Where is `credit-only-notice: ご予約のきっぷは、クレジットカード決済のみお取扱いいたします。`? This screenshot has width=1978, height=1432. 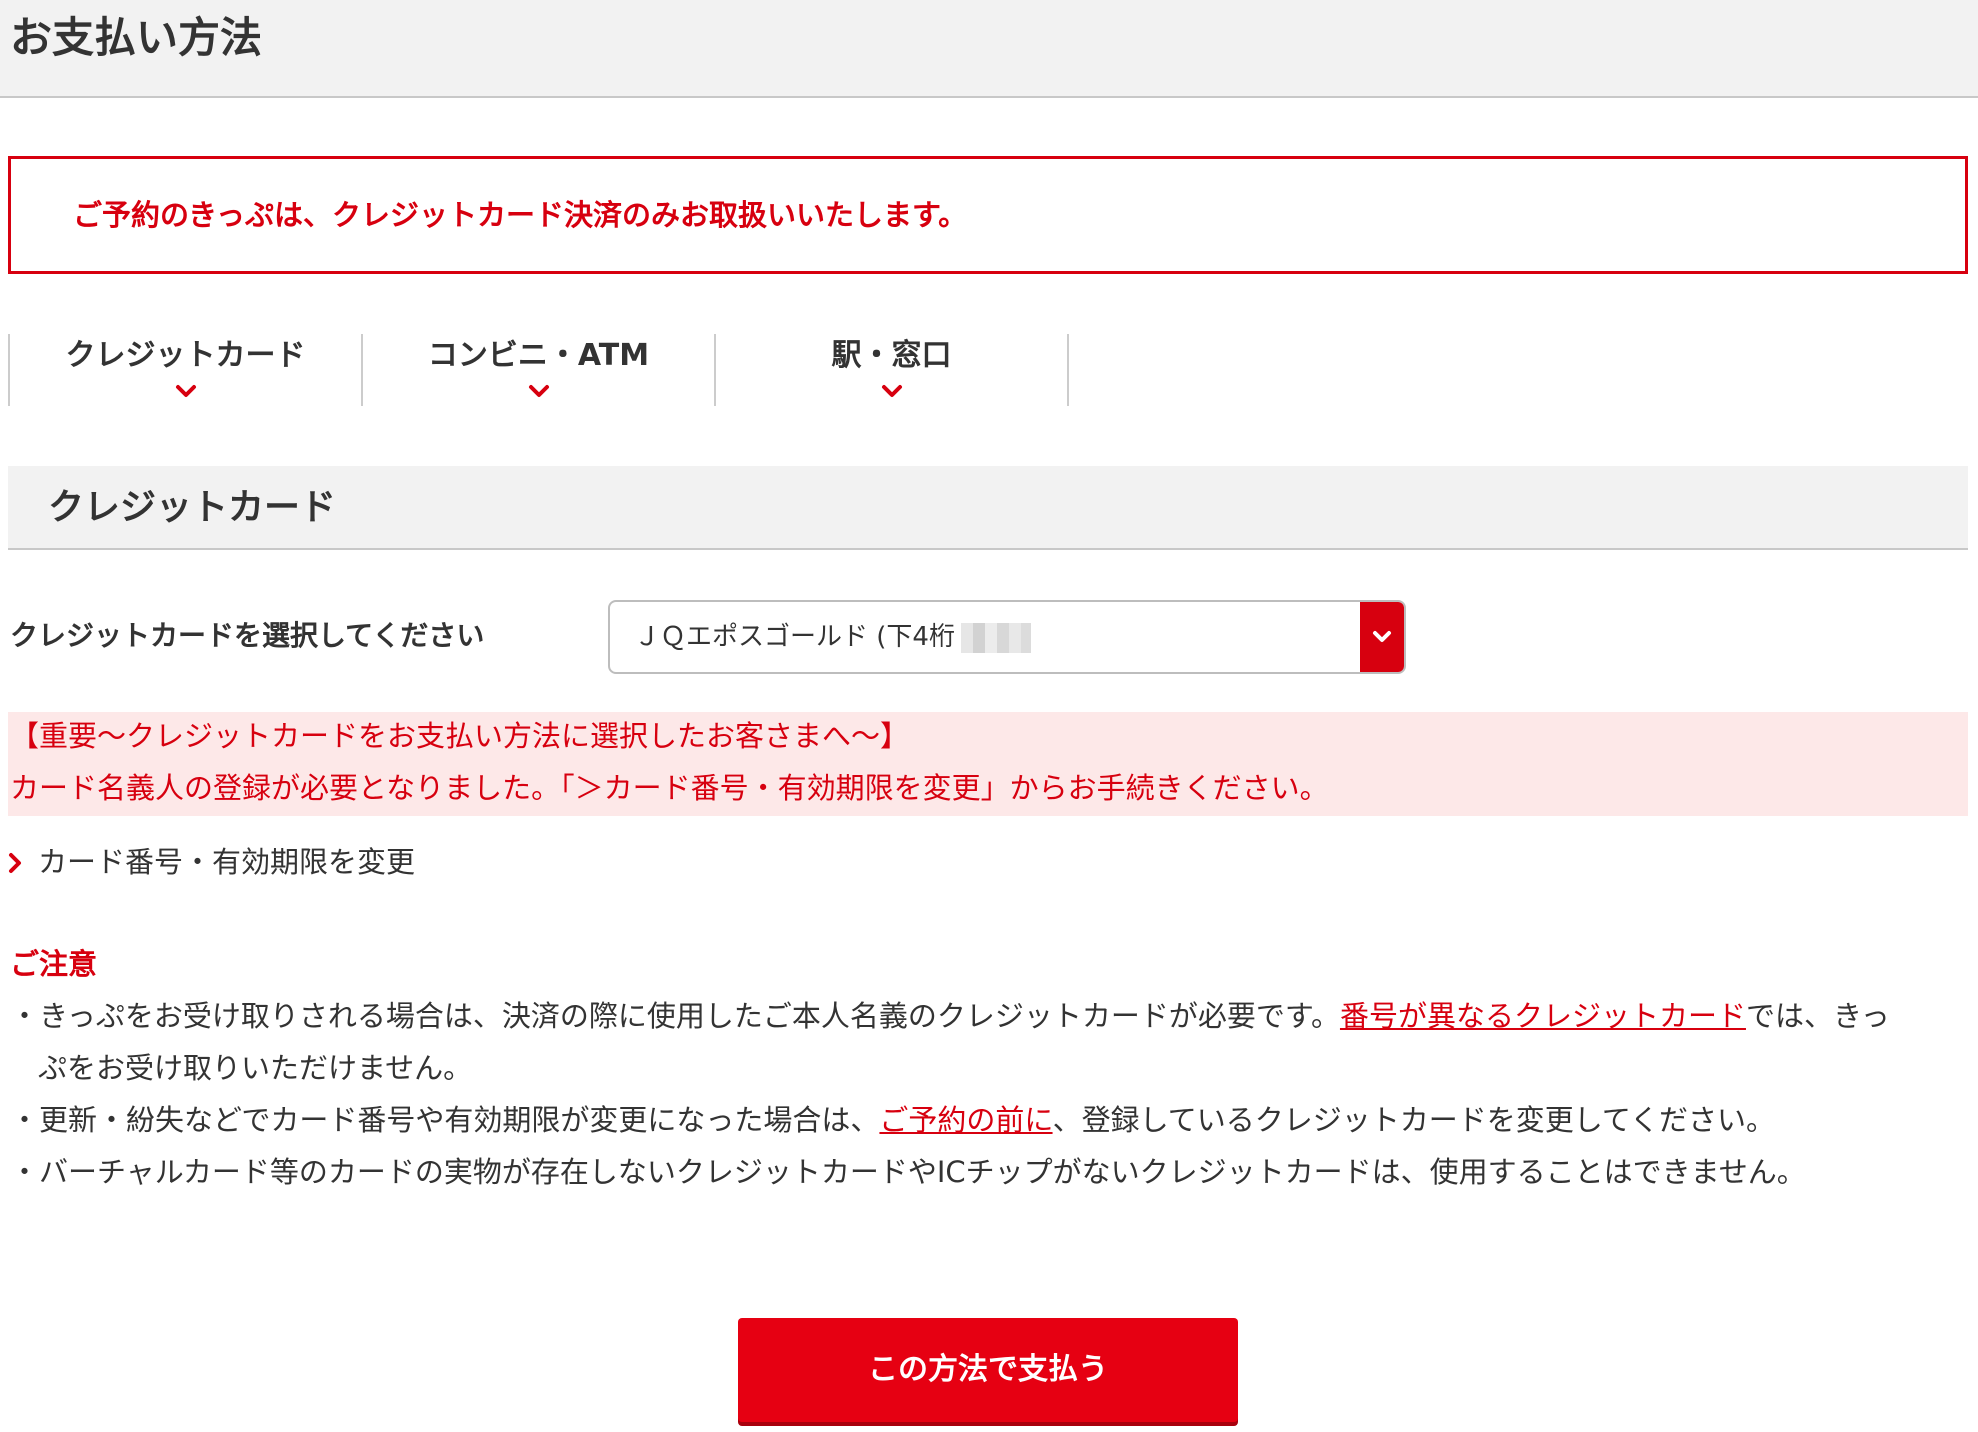 credit-only-notice: ご予約のきっぷは、クレジットカード決済のみお取扱いいたします。 is located at coordinates (988, 215).